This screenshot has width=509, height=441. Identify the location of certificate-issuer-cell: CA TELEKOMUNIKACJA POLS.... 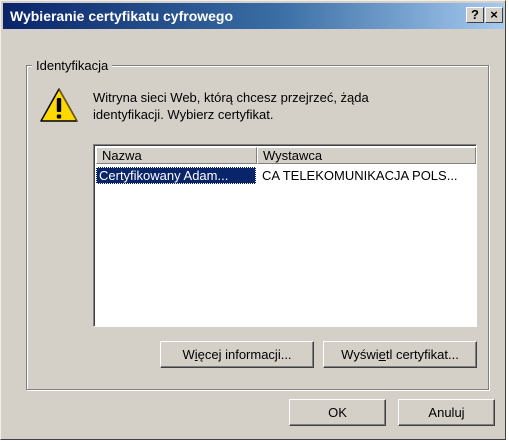
(368, 175).